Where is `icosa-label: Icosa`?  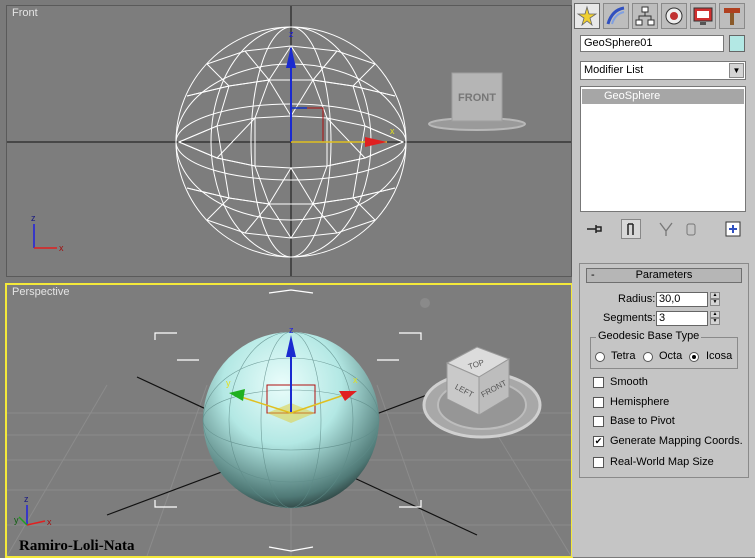
icosa-label: Icosa is located at coordinates (719, 356).